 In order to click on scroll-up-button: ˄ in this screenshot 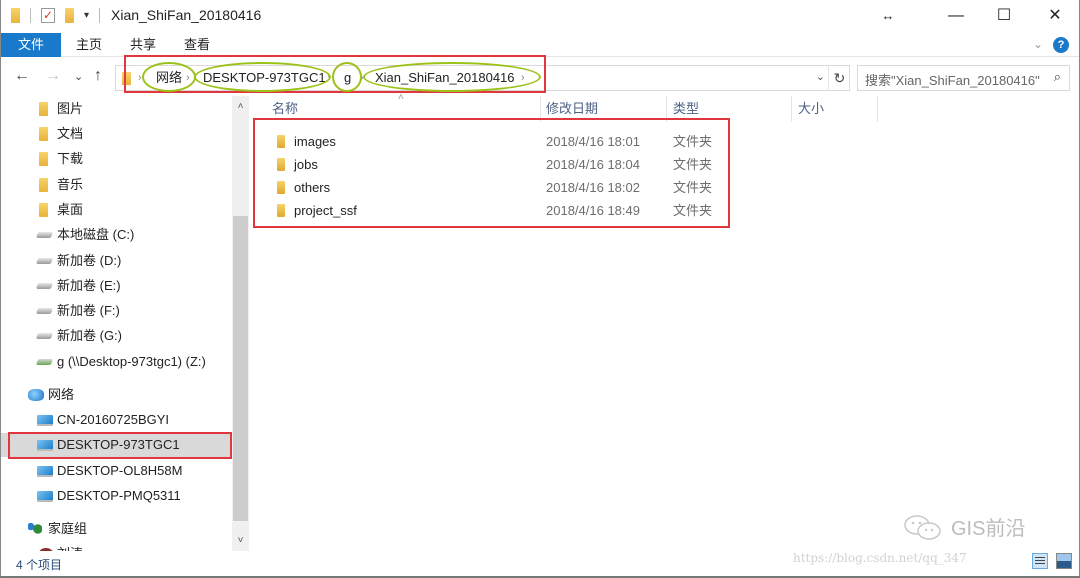, I will do `click(240, 106)`.